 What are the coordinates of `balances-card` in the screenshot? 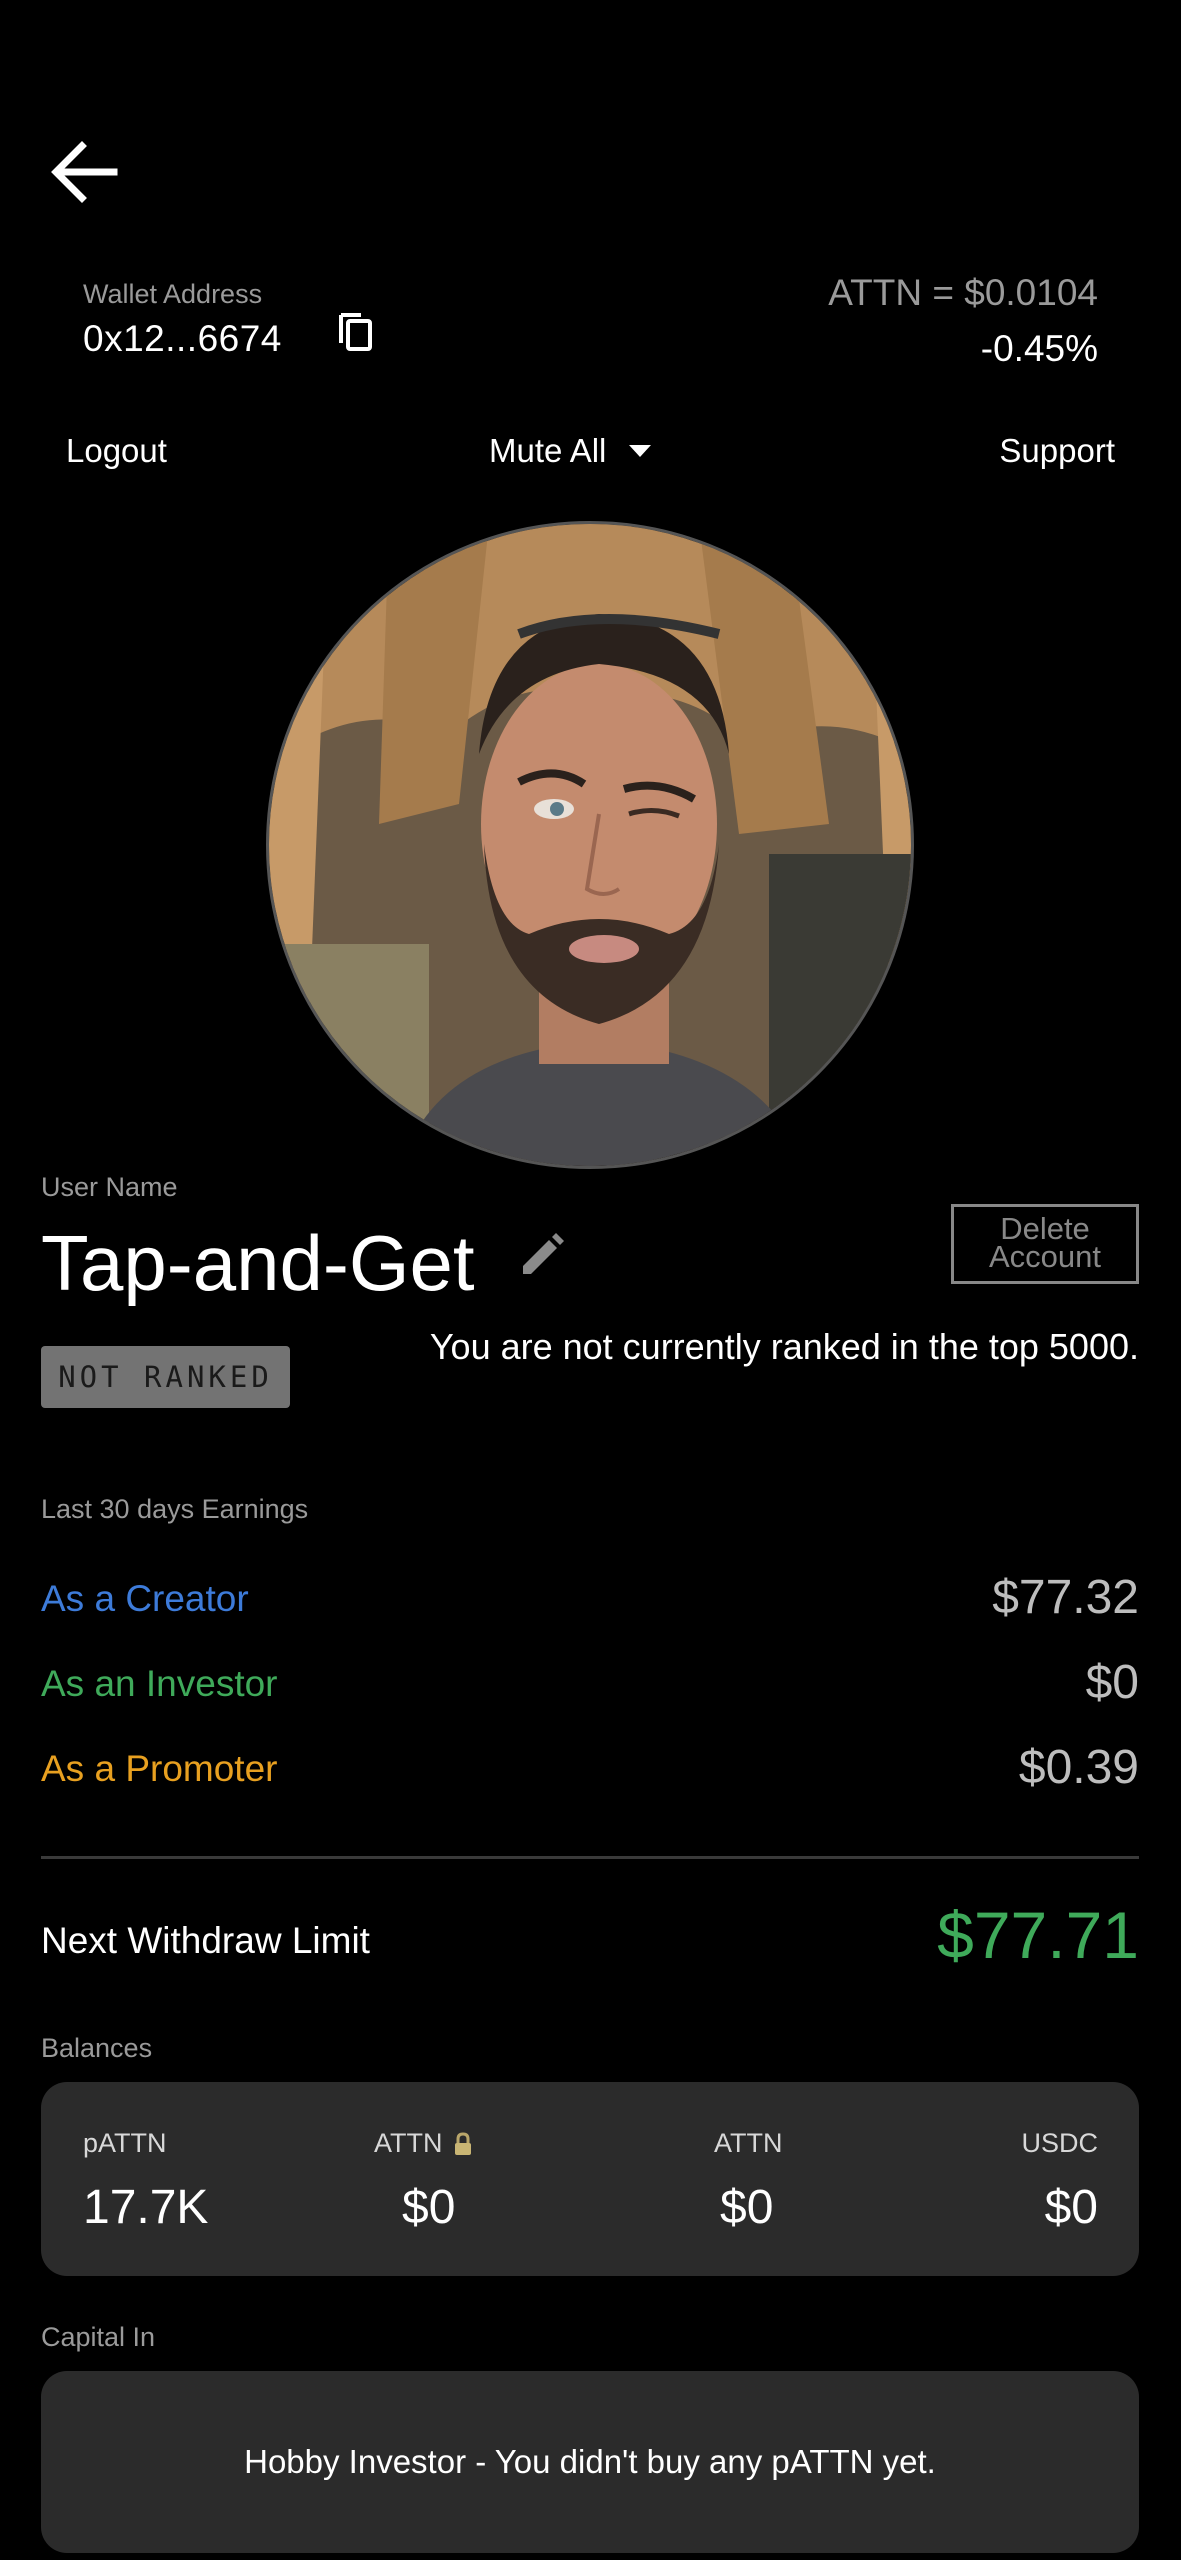 It's located at (590, 2179).